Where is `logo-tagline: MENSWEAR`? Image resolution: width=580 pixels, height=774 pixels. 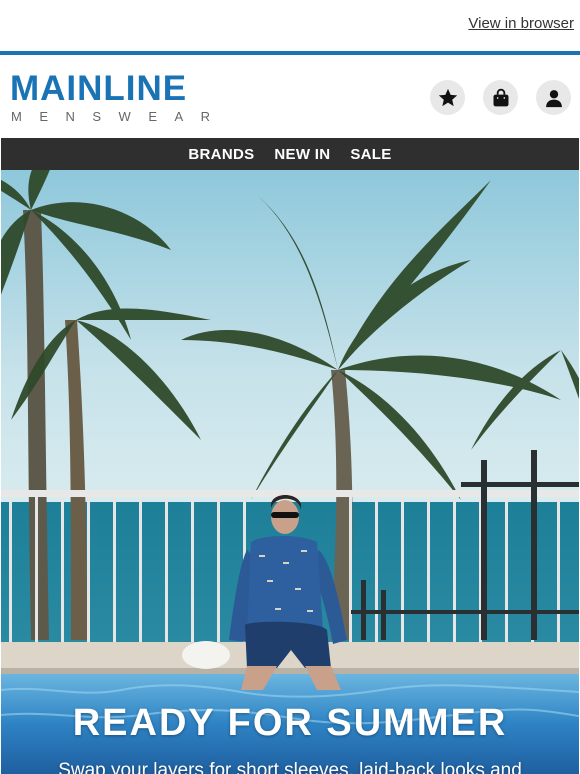
logo-tagline: MENSWEAR is located at coordinates (119, 116).